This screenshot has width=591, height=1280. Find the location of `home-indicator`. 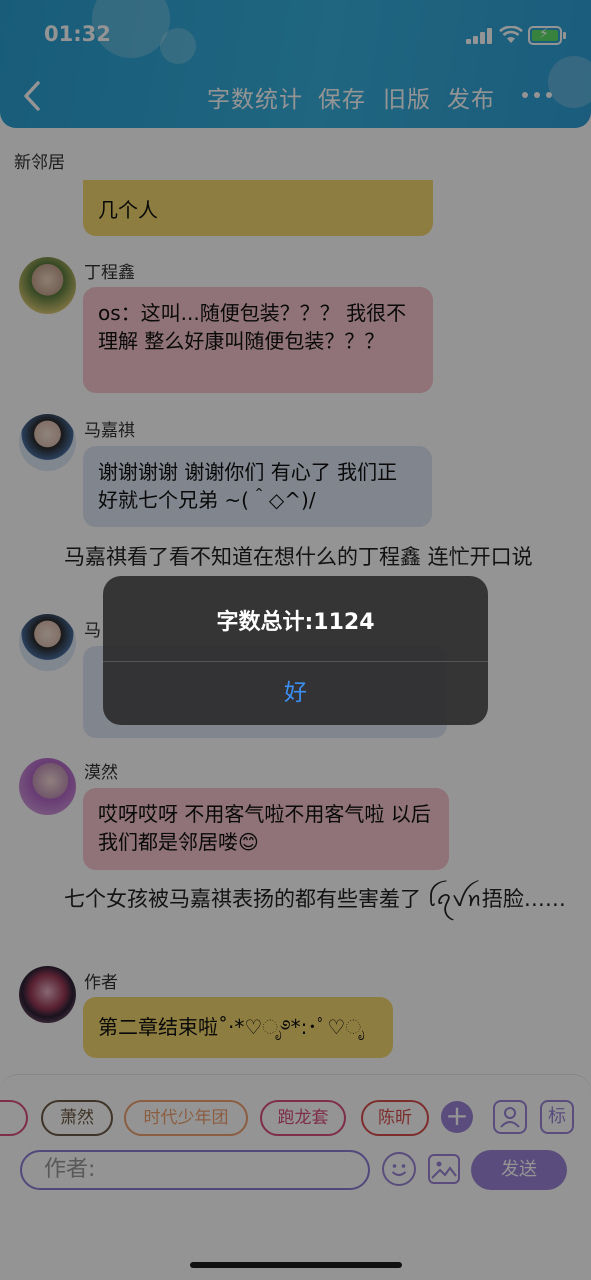

home-indicator is located at coordinates (296, 1265).